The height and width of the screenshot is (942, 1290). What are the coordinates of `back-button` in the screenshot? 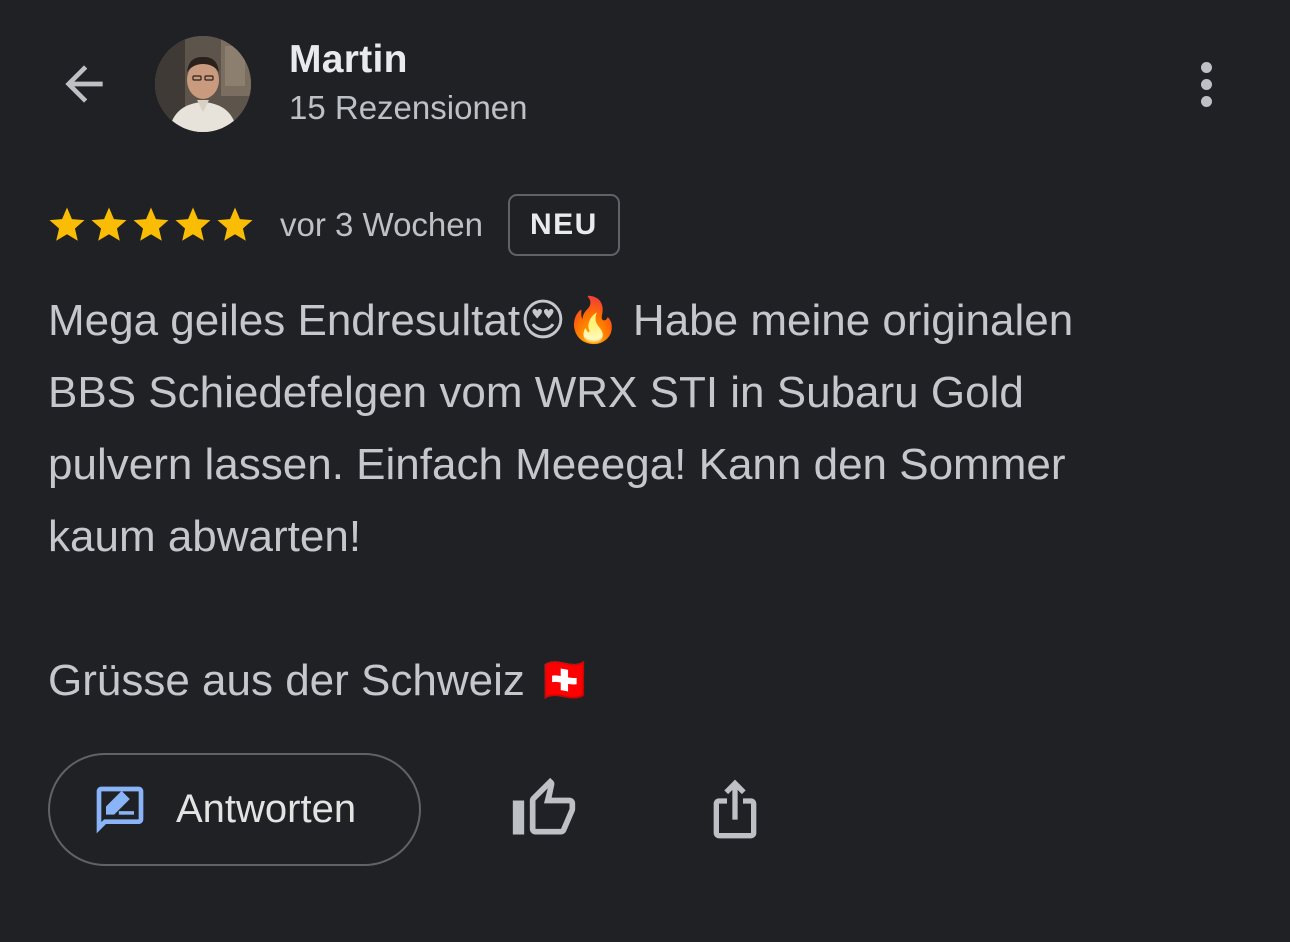 It's located at (84, 84).